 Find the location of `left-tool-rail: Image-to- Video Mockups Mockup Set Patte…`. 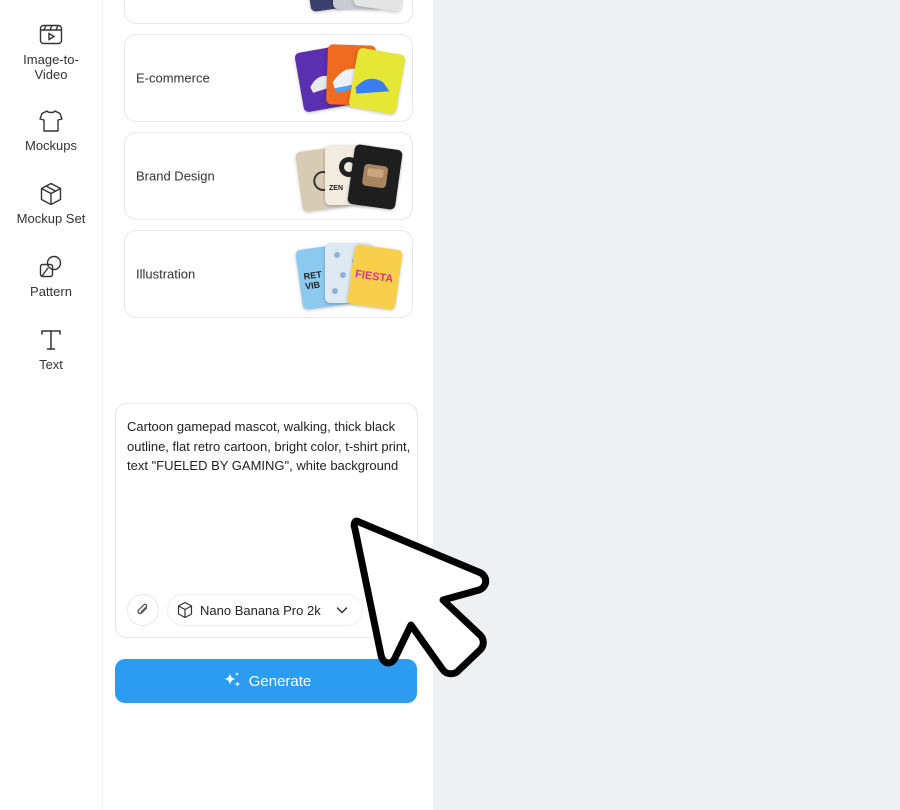

left-tool-rail: Image-to- Video Mockups Mockup Set Patte… is located at coordinates (51, 405).